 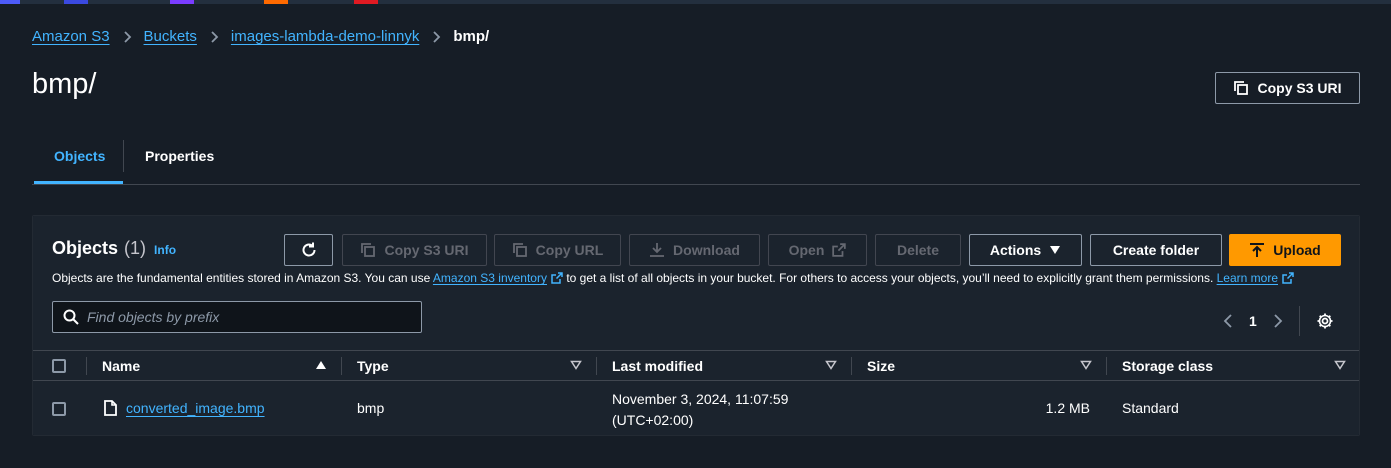 What do you see at coordinates (1055, 250) in the screenshot?
I see `caret-down-icon` at bounding box center [1055, 250].